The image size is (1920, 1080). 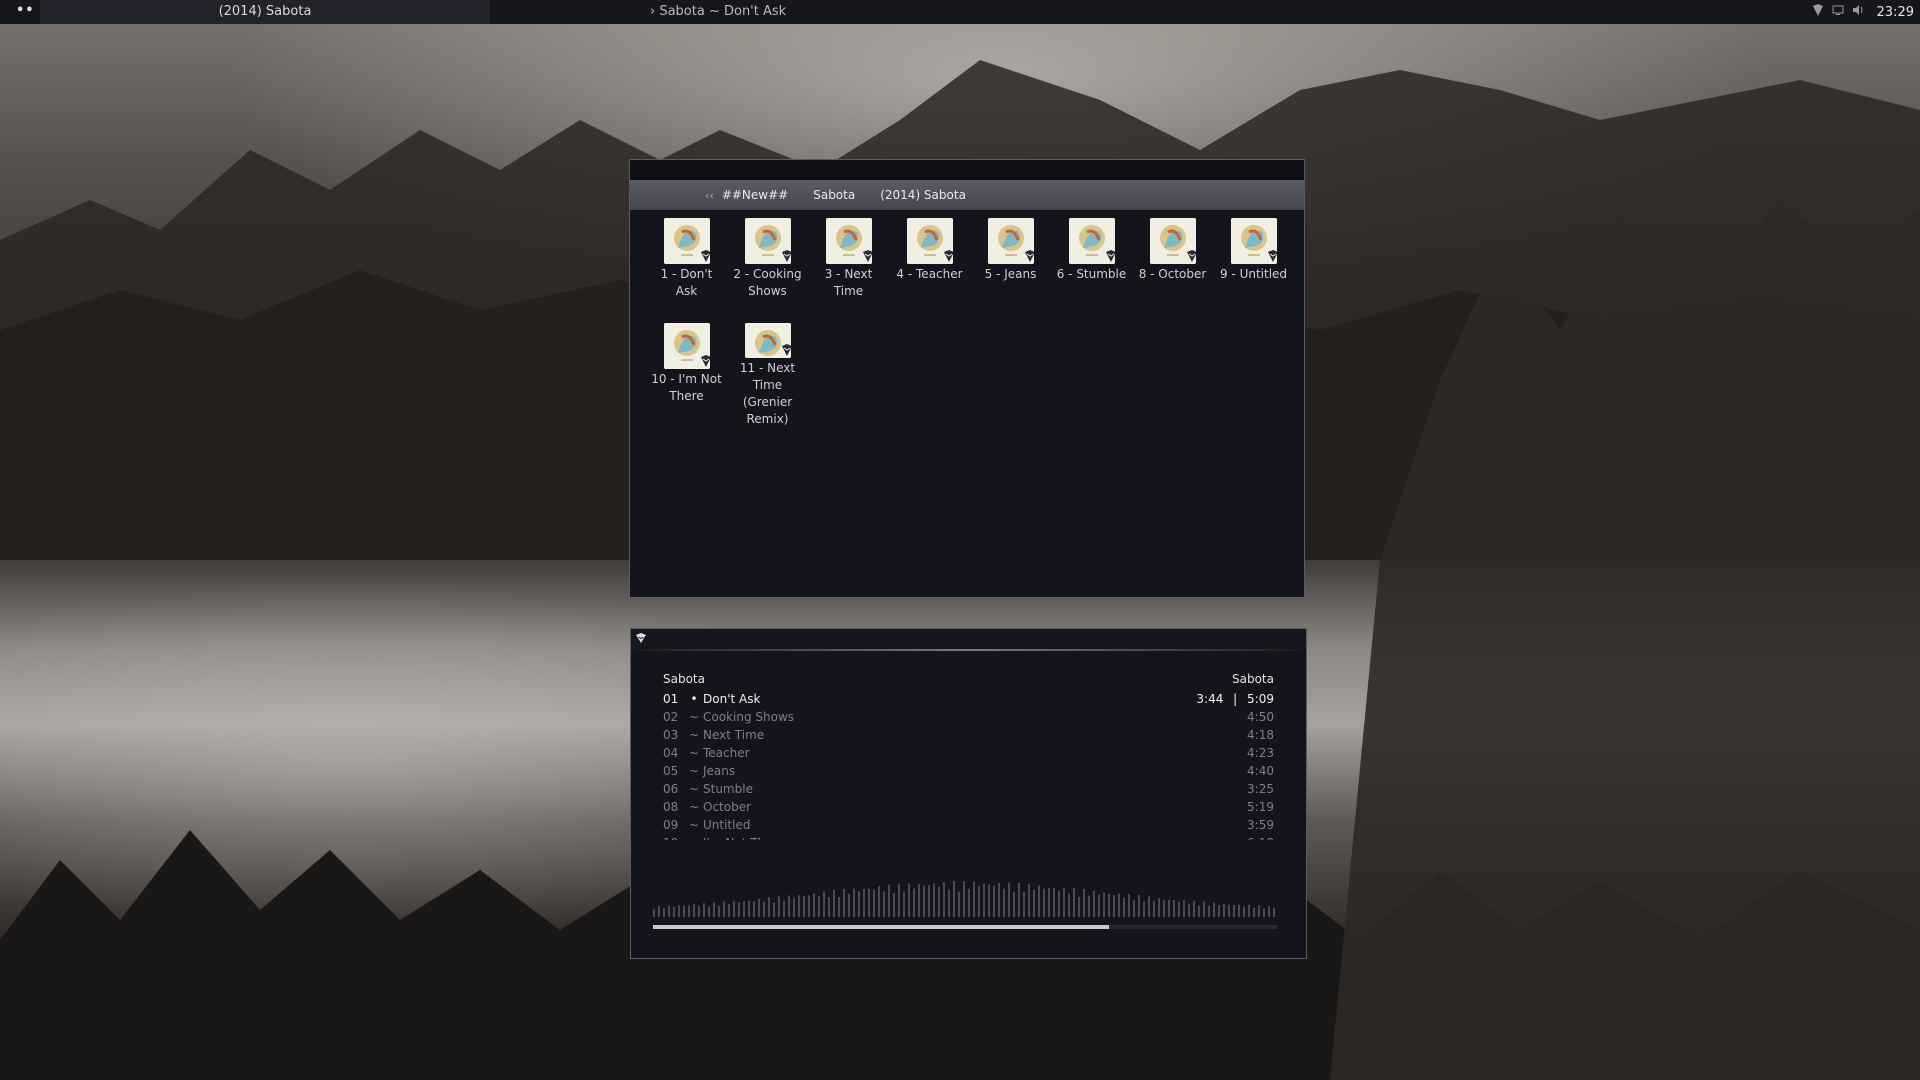 What do you see at coordinates (968, 639) in the screenshot?
I see `player-titlebar` at bounding box center [968, 639].